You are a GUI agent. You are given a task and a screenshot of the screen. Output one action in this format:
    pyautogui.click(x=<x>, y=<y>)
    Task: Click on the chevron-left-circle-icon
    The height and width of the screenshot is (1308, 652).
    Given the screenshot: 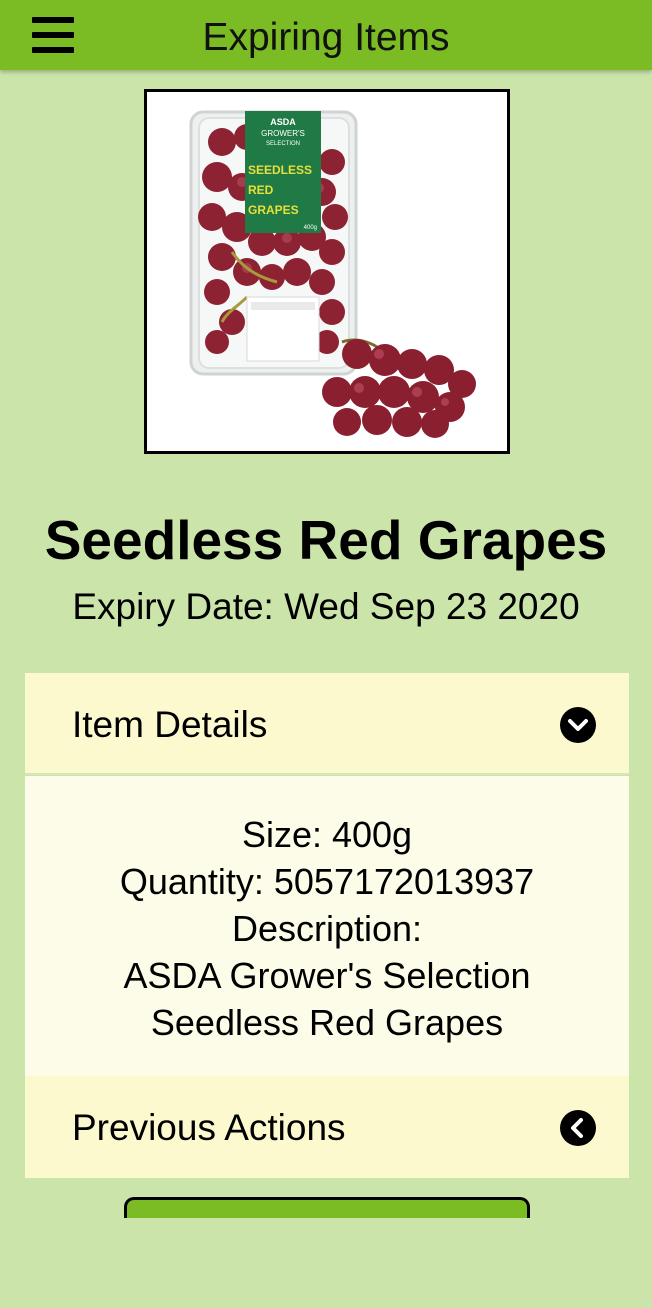 What is the action you would take?
    pyautogui.click(x=578, y=1128)
    